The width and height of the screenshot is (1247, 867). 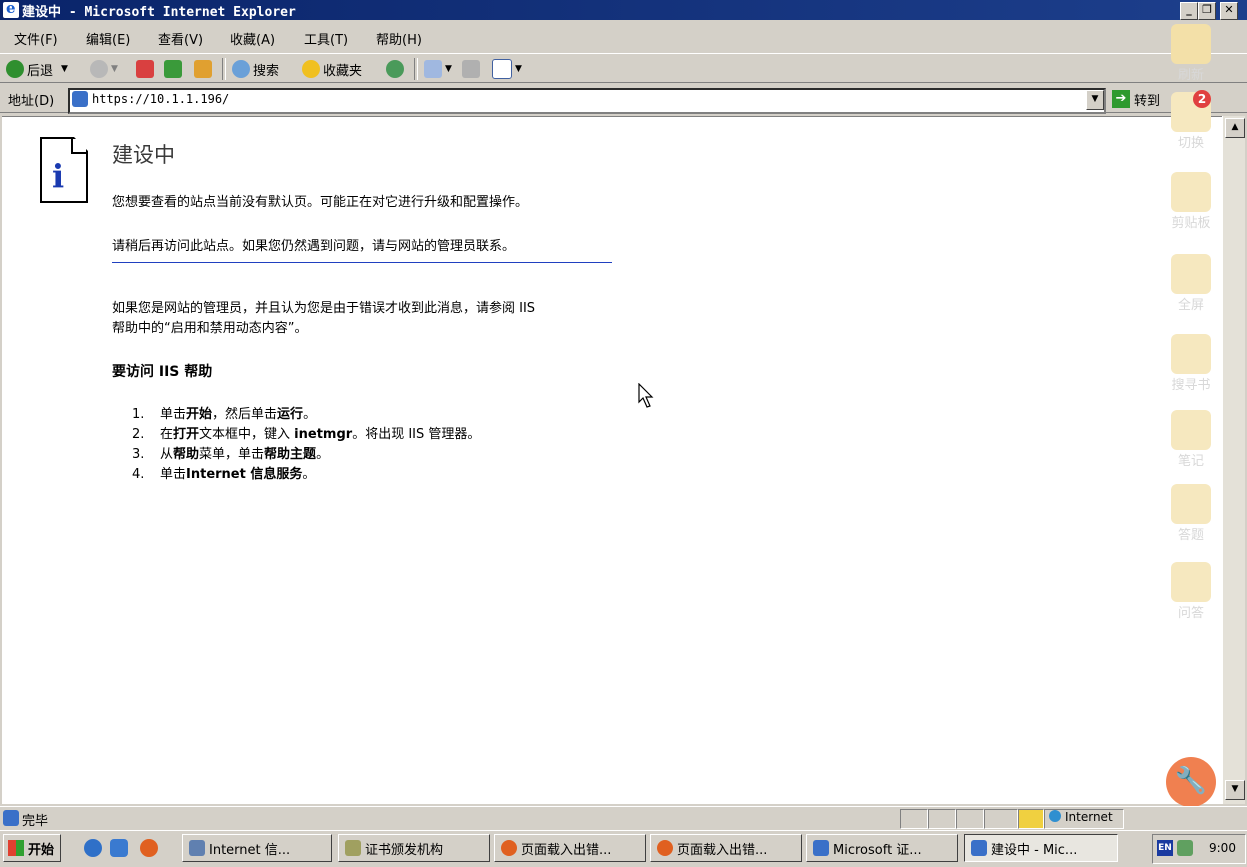 I want to click on page-icon, so click(x=80, y=99).